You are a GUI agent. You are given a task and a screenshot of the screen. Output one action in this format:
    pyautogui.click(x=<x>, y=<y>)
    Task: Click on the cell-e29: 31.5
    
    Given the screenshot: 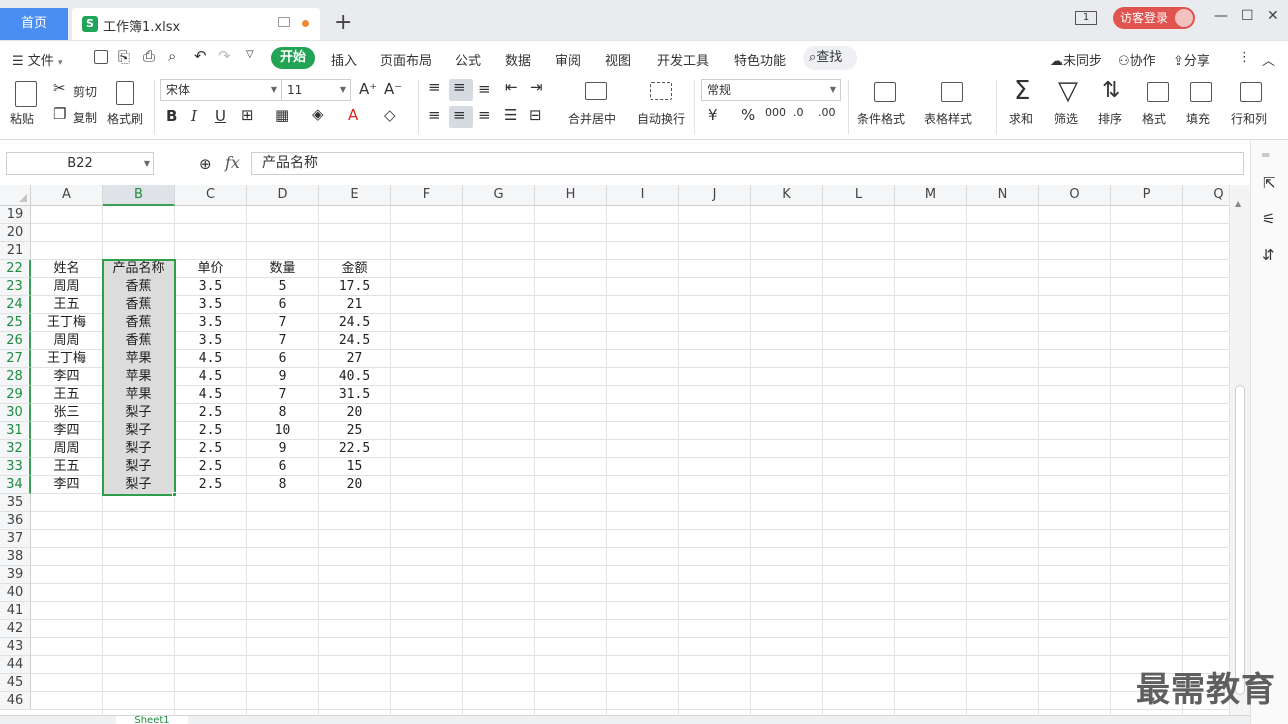 What is the action you would take?
    pyautogui.click(x=354, y=395)
    